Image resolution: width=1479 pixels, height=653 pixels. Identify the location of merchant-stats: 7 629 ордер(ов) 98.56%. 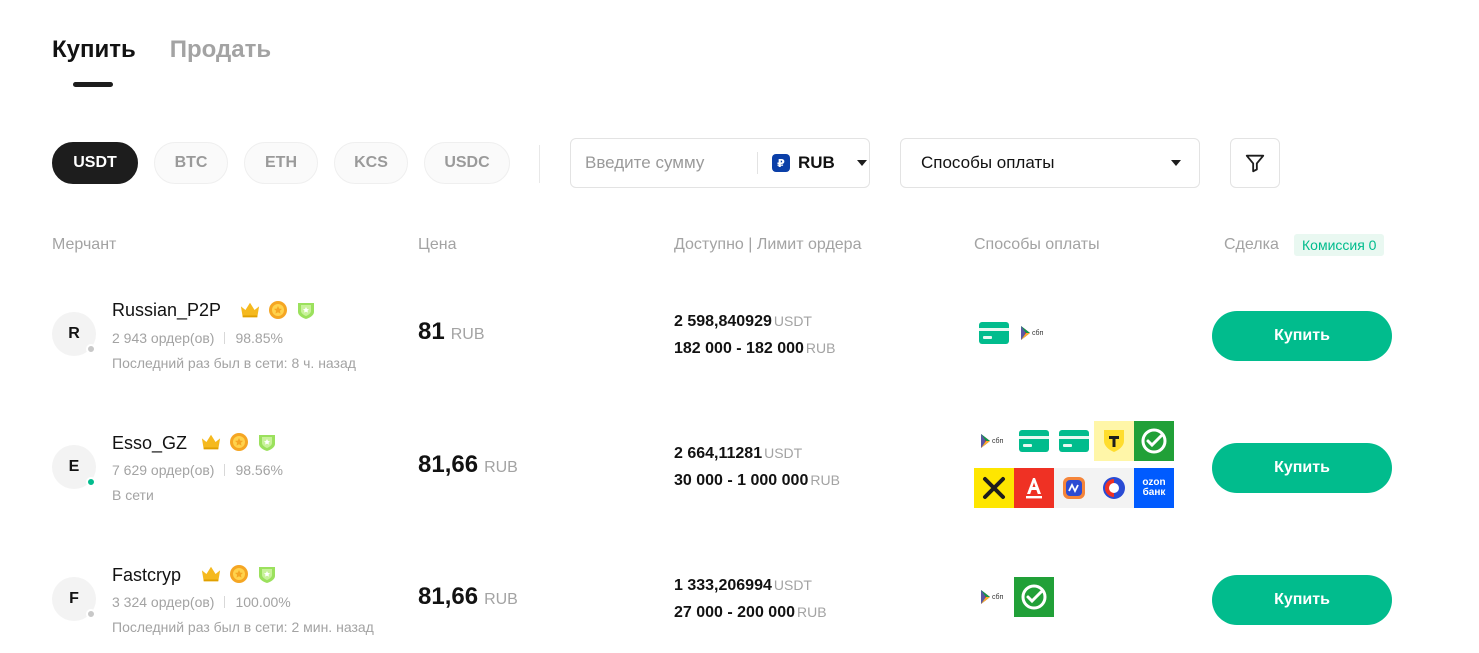
(197, 470).